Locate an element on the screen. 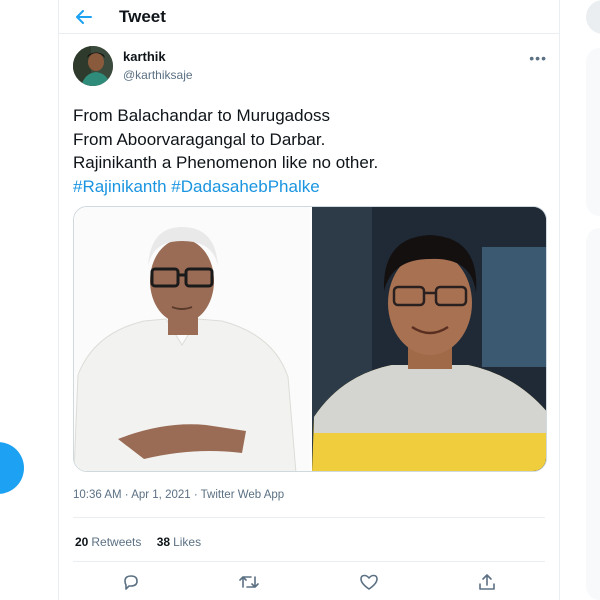 Image resolution: width=600 pixels, height=600 pixels. tweet-meta: 10:36 AM · Apr 1, 2021 · Twitter Web App is located at coordinates (178, 495).